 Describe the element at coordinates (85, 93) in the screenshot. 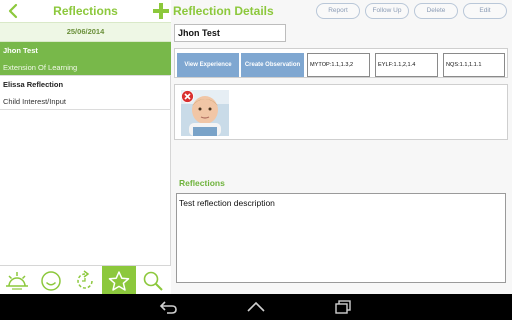

I see `list-item-elissa-reflection: Elissa Reflection Child Interest/Input` at that location.